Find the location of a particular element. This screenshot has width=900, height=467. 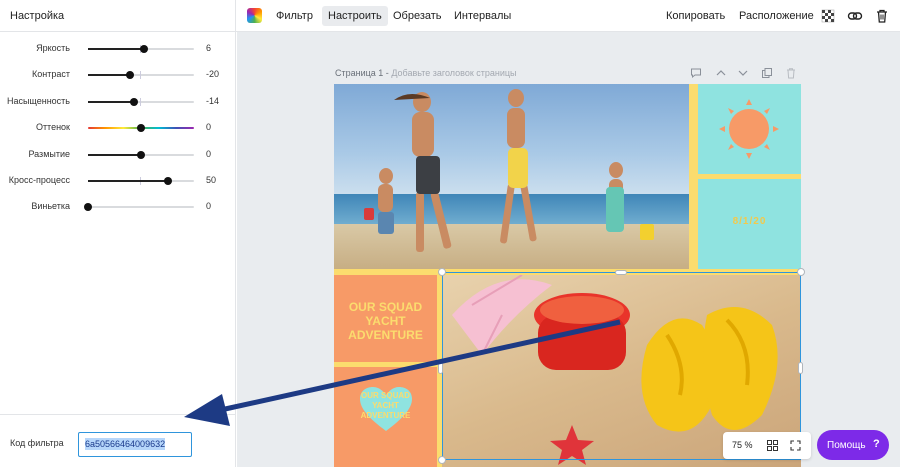

copy-button: Копировать is located at coordinates (695, 16).